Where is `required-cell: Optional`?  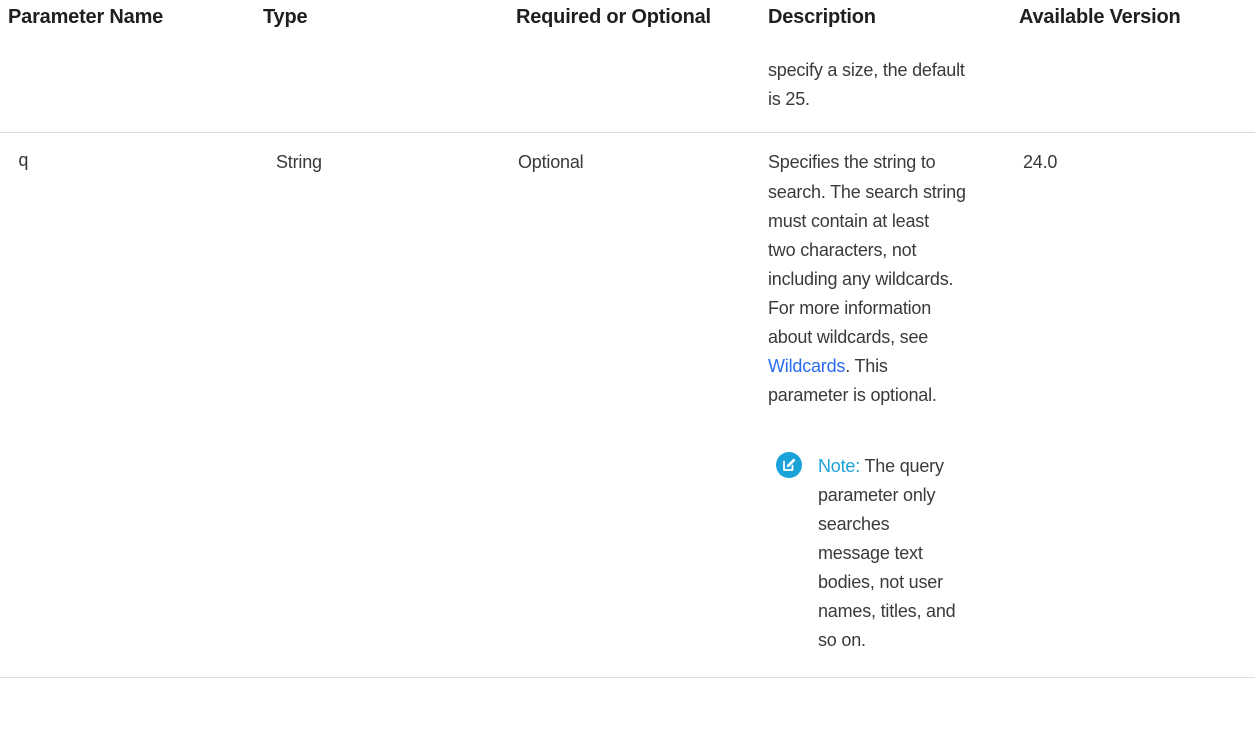
required-cell: Optional is located at coordinates (551, 162).